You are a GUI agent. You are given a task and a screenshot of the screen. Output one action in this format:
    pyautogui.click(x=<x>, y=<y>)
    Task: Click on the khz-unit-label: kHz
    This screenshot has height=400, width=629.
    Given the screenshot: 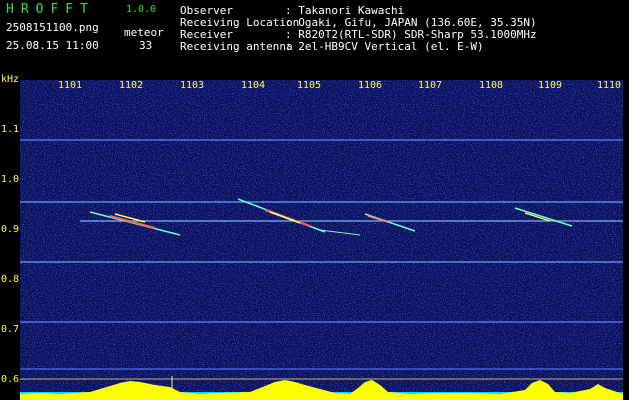 What is the action you would take?
    pyautogui.click(x=10, y=79)
    